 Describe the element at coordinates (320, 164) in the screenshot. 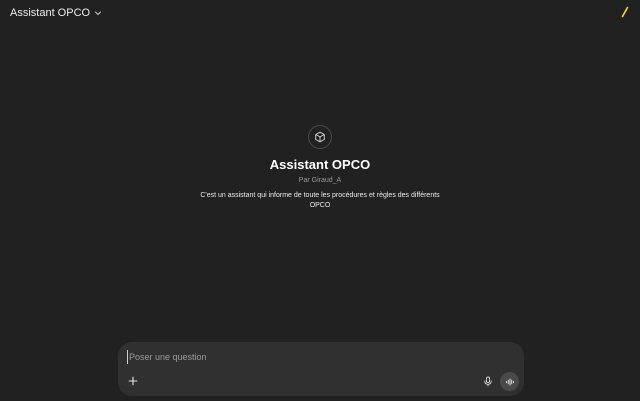

I see `gpt-name: Assistant OPCO` at that location.